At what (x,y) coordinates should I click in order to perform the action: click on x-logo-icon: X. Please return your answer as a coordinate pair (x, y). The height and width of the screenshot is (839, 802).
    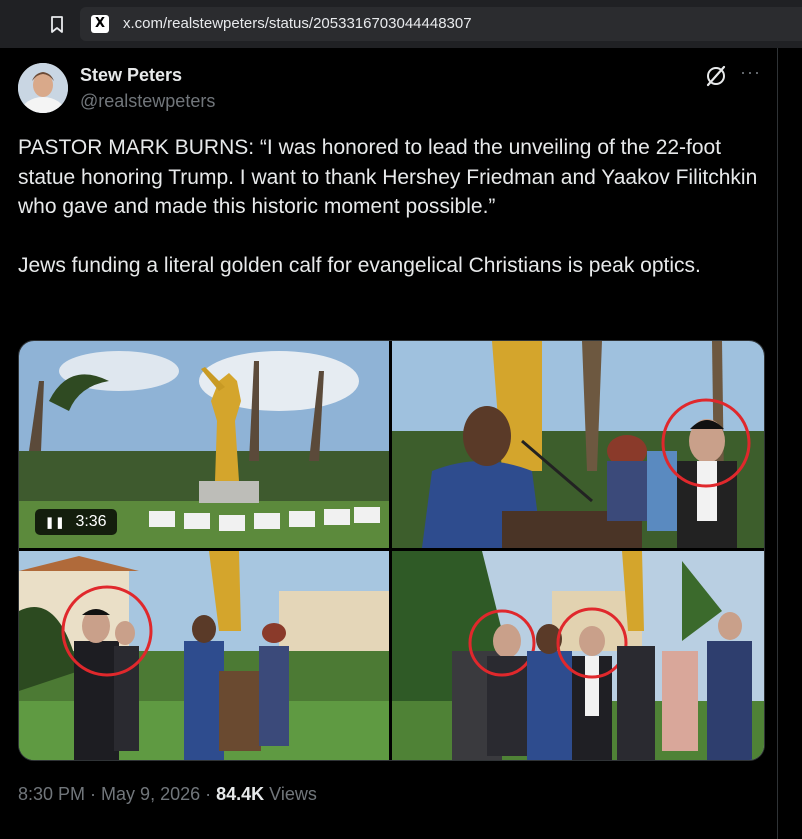
    Looking at the image, I should click on (100, 24).